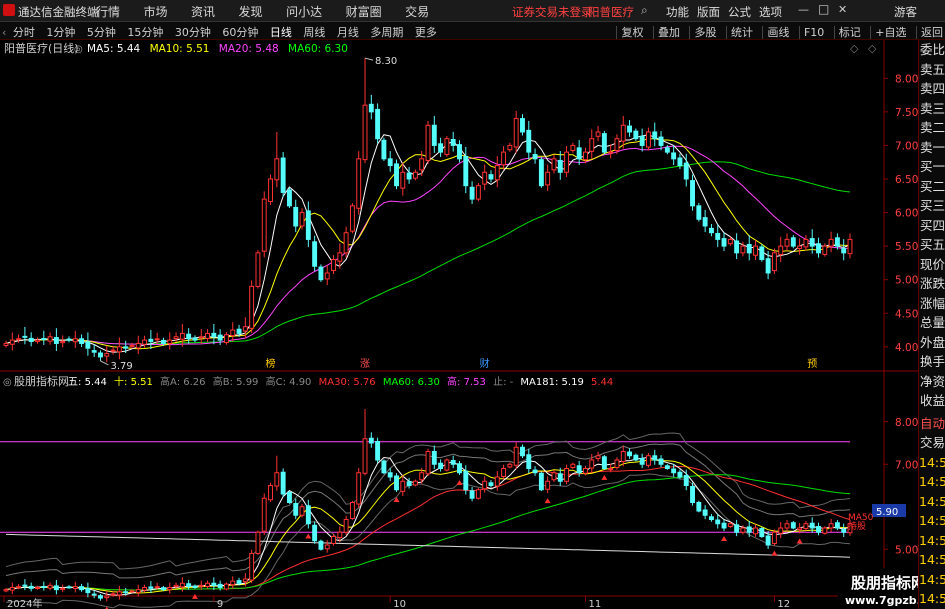 The width and height of the screenshot is (945, 609). What do you see at coordinates (4, 32) in the screenshot?
I see `left-arrow-icon: ‹` at bounding box center [4, 32].